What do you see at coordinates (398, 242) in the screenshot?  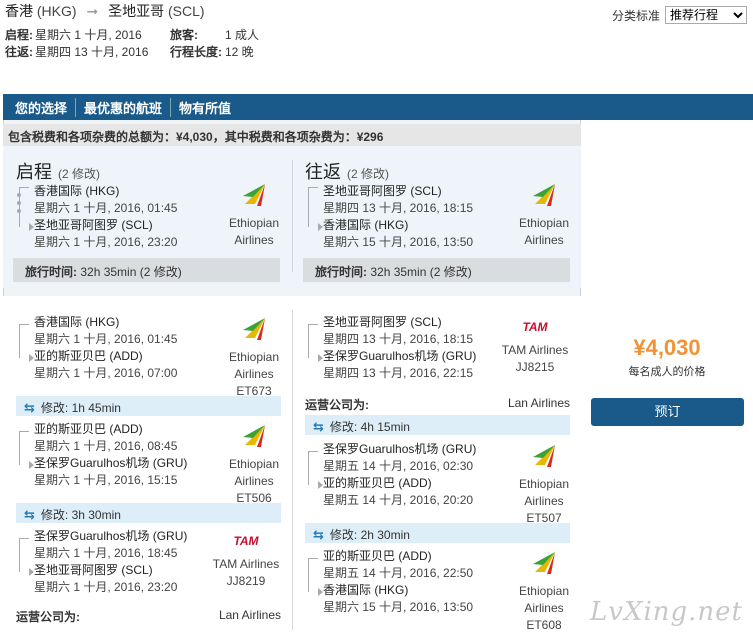 I see `inbound-to-time: 星期六 15 十月, 2016, 13:50` at bounding box center [398, 242].